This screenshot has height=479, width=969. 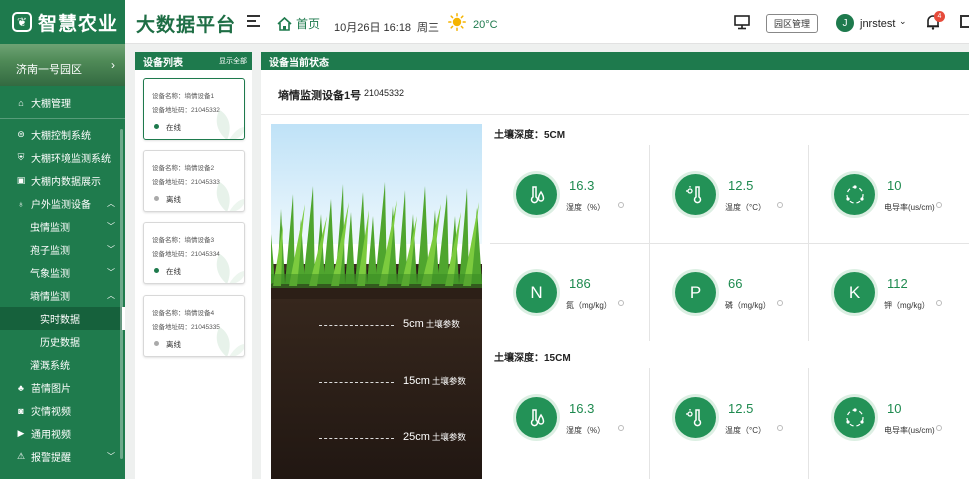 What do you see at coordinates (373, 28) in the screenshot?
I see `datetime: 10月26日 16:18` at bounding box center [373, 28].